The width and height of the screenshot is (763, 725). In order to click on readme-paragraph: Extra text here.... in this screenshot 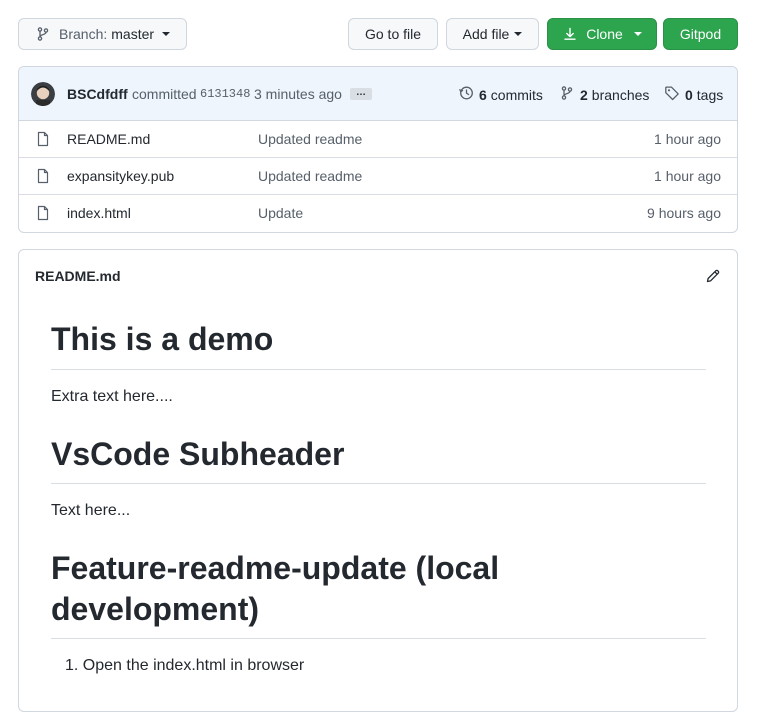, I will do `click(112, 396)`.